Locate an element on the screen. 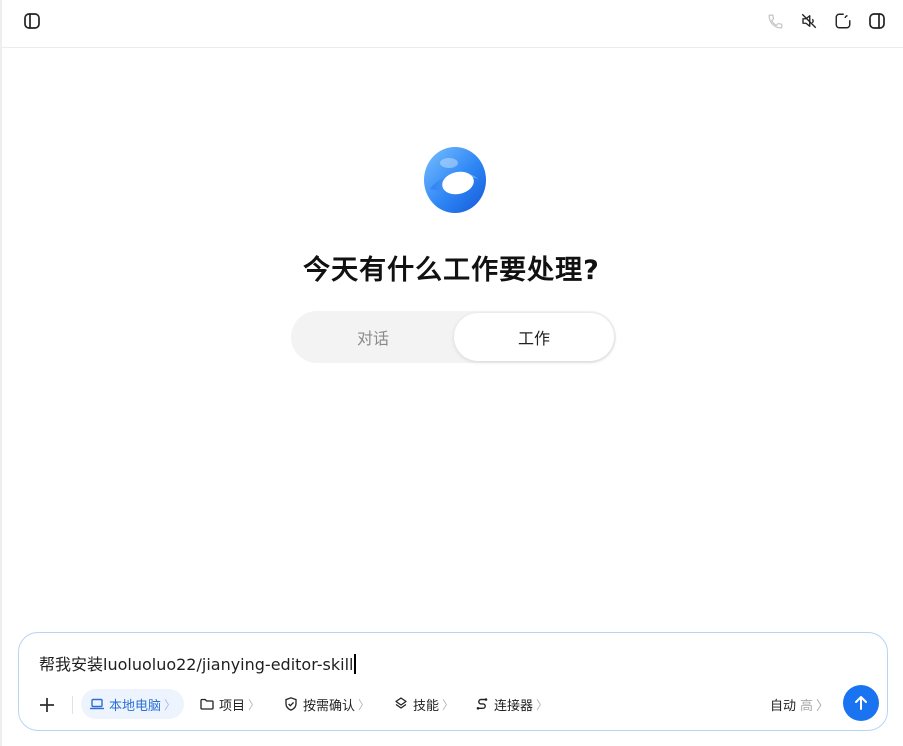  chip-project: 项目 〉 is located at coordinates (229, 704).